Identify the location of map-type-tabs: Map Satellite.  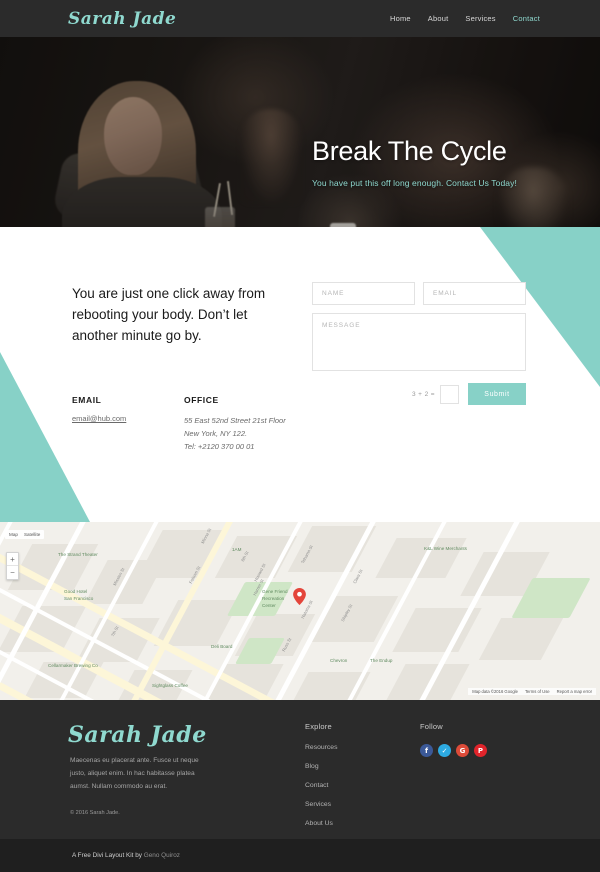
(25, 534).